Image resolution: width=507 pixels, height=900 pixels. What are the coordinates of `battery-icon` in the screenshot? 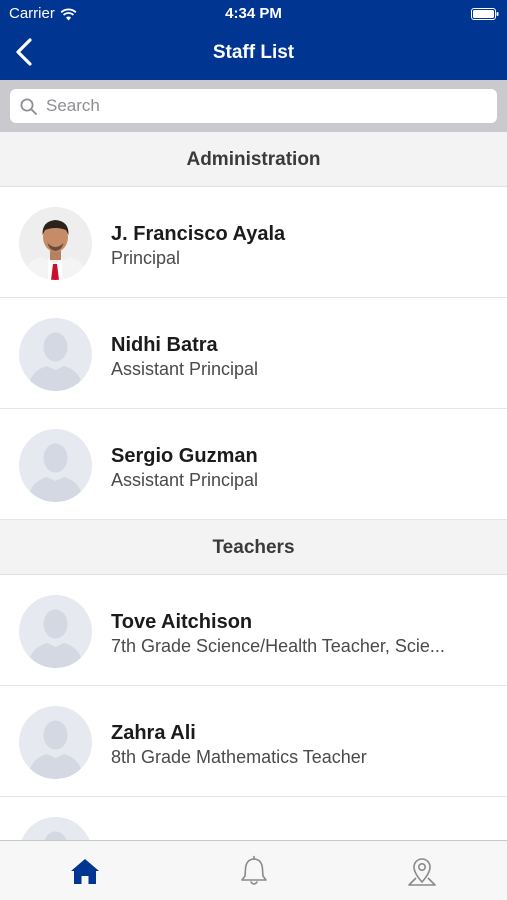 It's located at (485, 14).